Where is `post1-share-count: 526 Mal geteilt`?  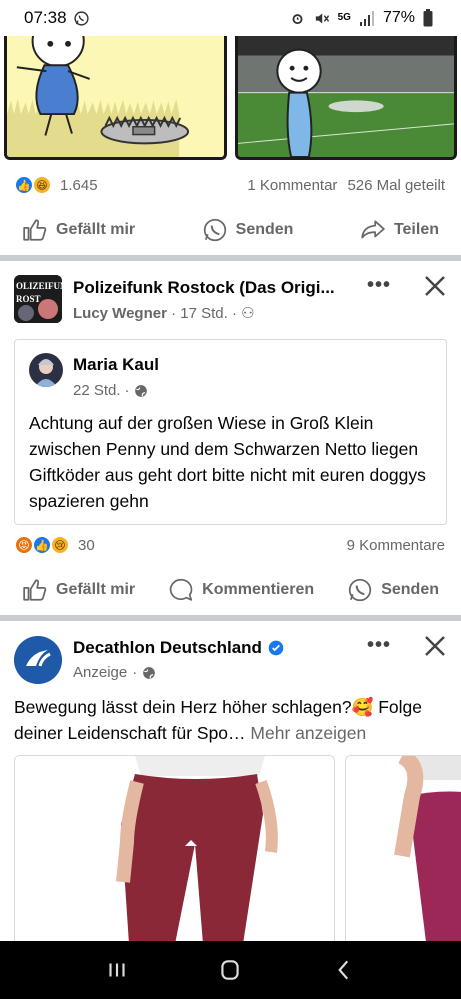 post1-share-count: 526 Mal geteilt is located at coordinates (396, 185).